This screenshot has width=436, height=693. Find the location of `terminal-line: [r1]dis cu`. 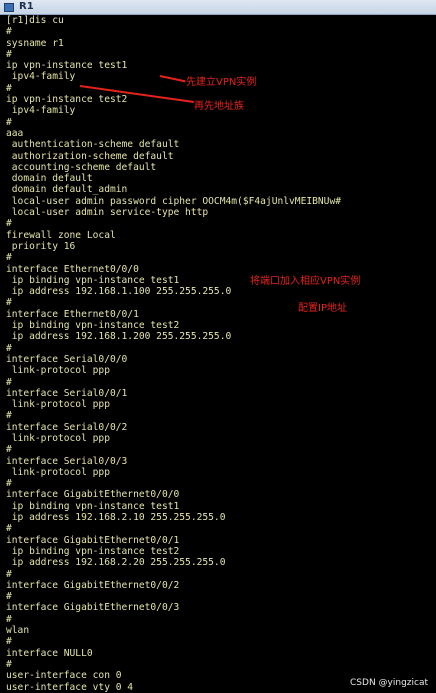

terminal-line: [r1]dis cu is located at coordinates (35, 20).